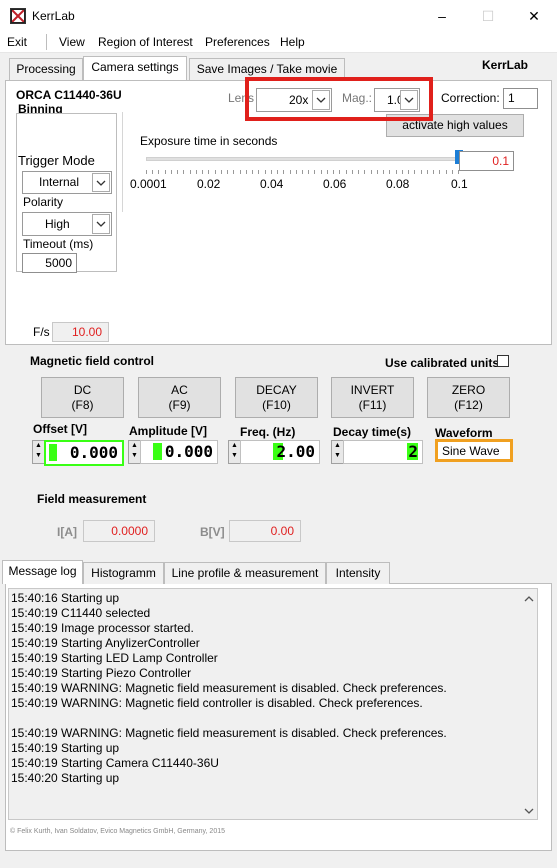 Image resolution: width=557 pixels, height=868 pixels. Describe the element at coordinates (534, 16) in the screenshot. I see `close-button: ✕` at that location.